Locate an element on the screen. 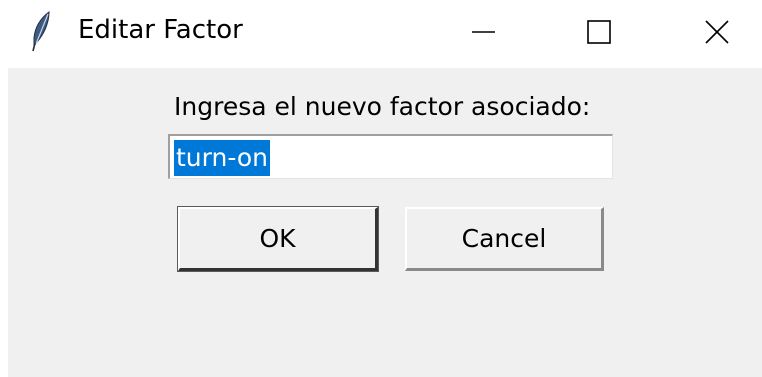 The height and width of the screenshot is (377, 762). prompt-label: Ingresa el nuevo factor asociado: is located at coordinates (382, 106).